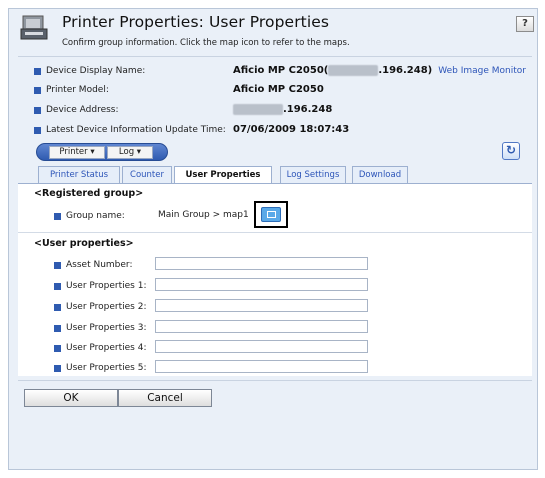  I want to click on tab-user-properties: User Properties, so click(223, 175).